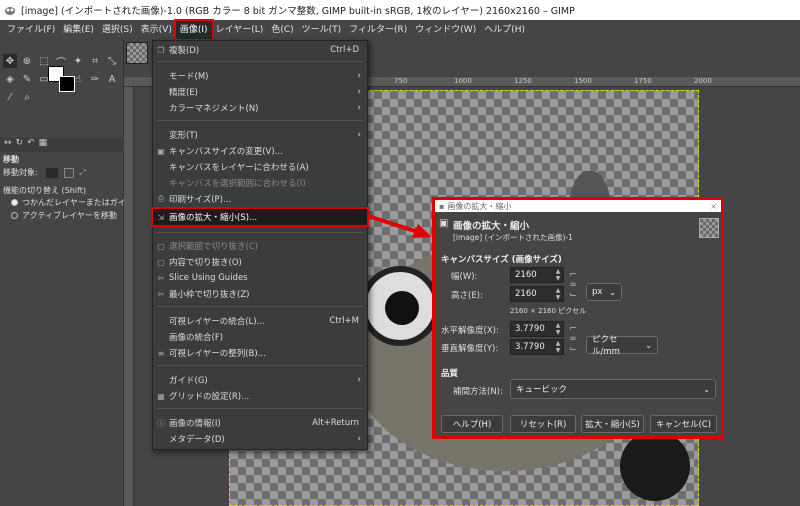  What do you see at coordinates (78, 30) in the screenshot?
I see `menu-edit: 編集(E)` at bounding box center [78, 30].